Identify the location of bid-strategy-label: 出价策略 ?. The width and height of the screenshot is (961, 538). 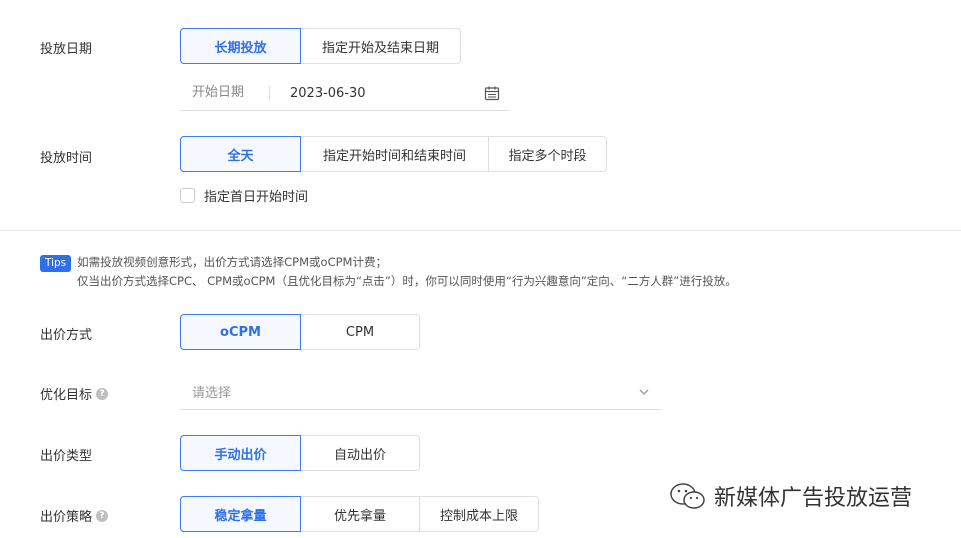
(74, 515).